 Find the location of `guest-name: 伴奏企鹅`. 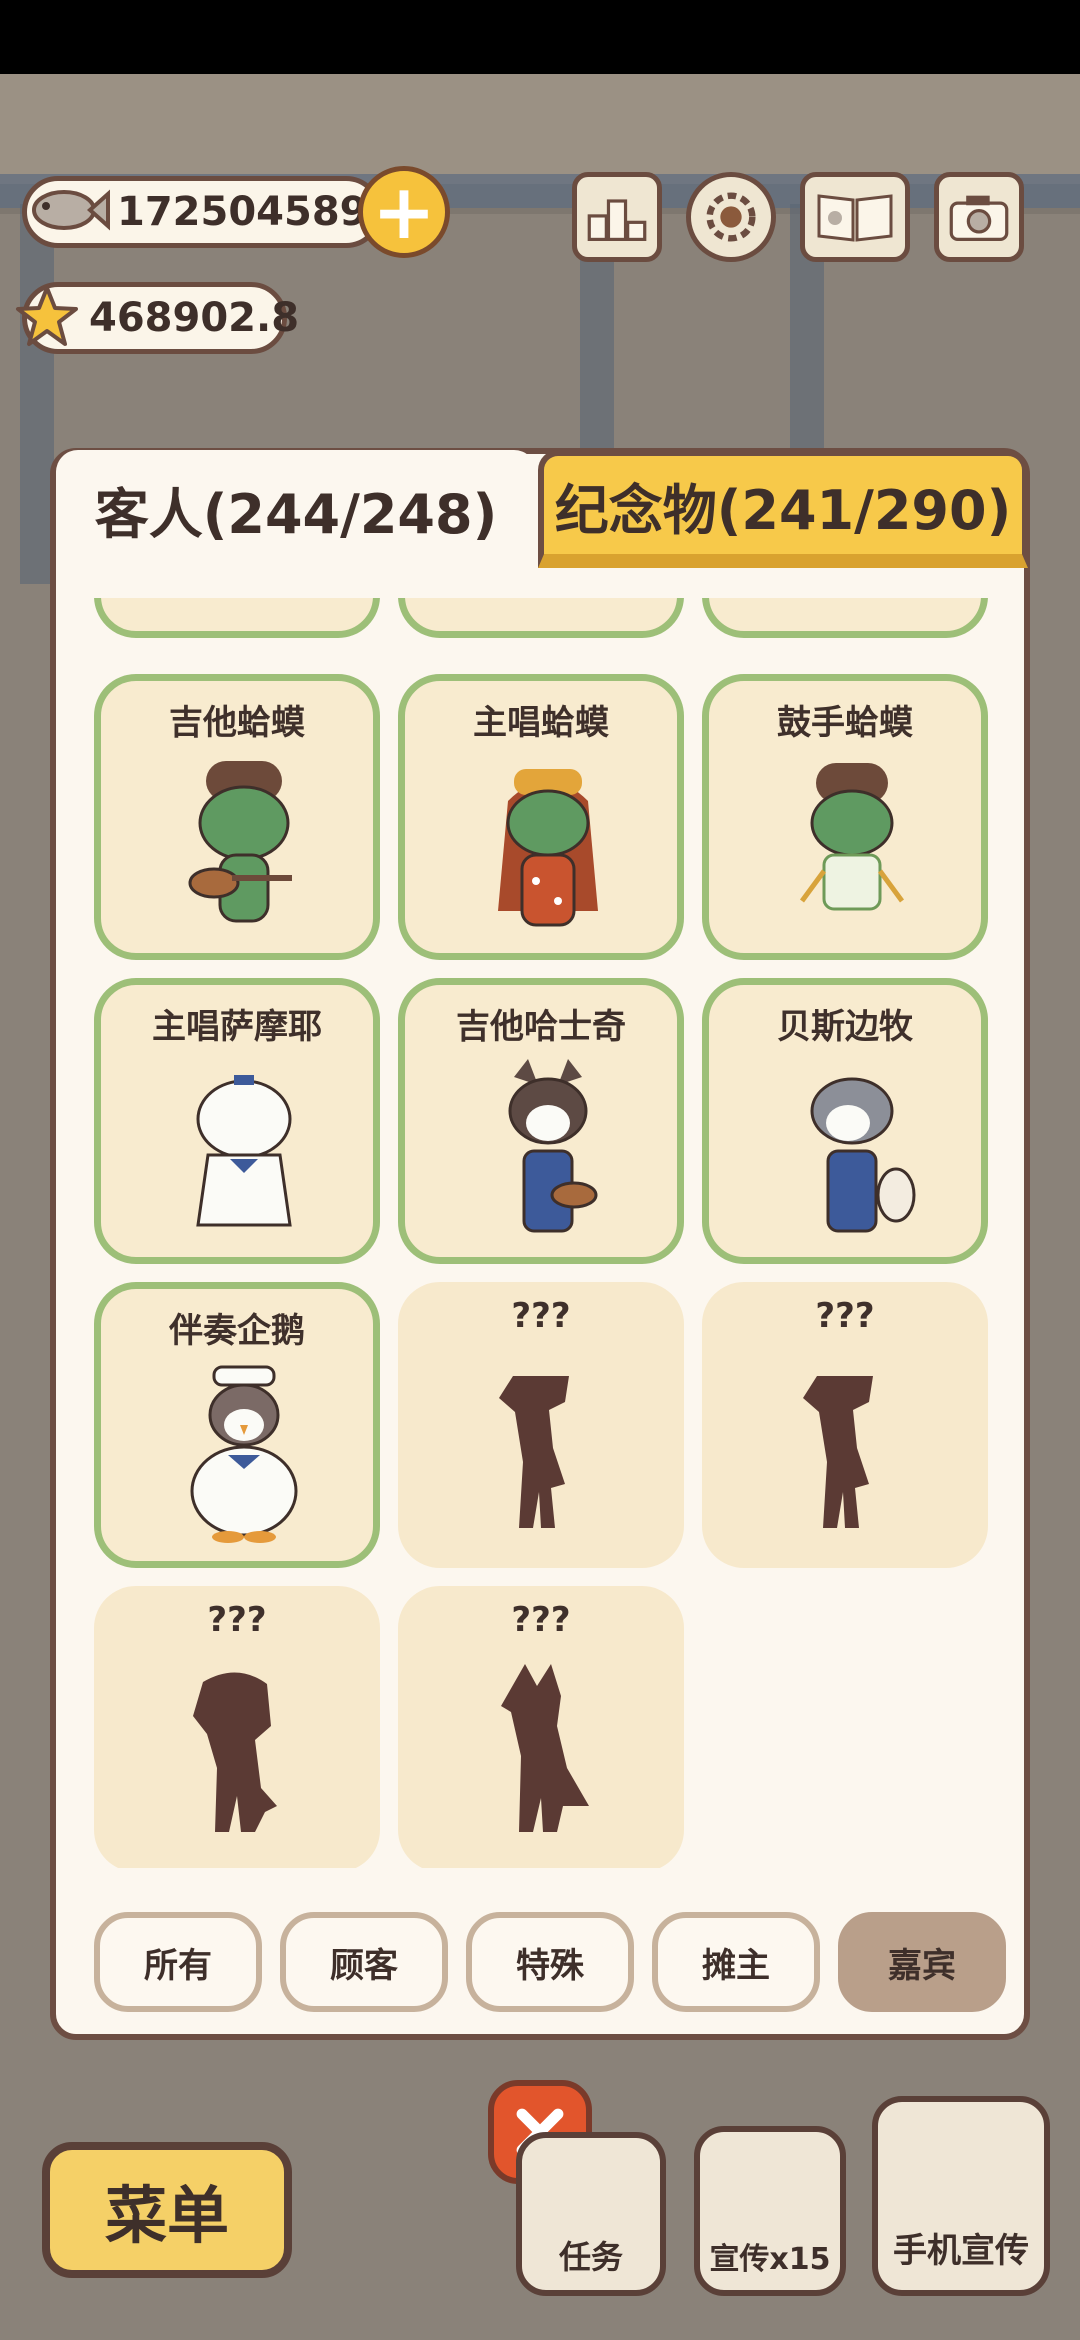

guest-name: 伴奏企鹅 is located at coordinates (237, 1331).